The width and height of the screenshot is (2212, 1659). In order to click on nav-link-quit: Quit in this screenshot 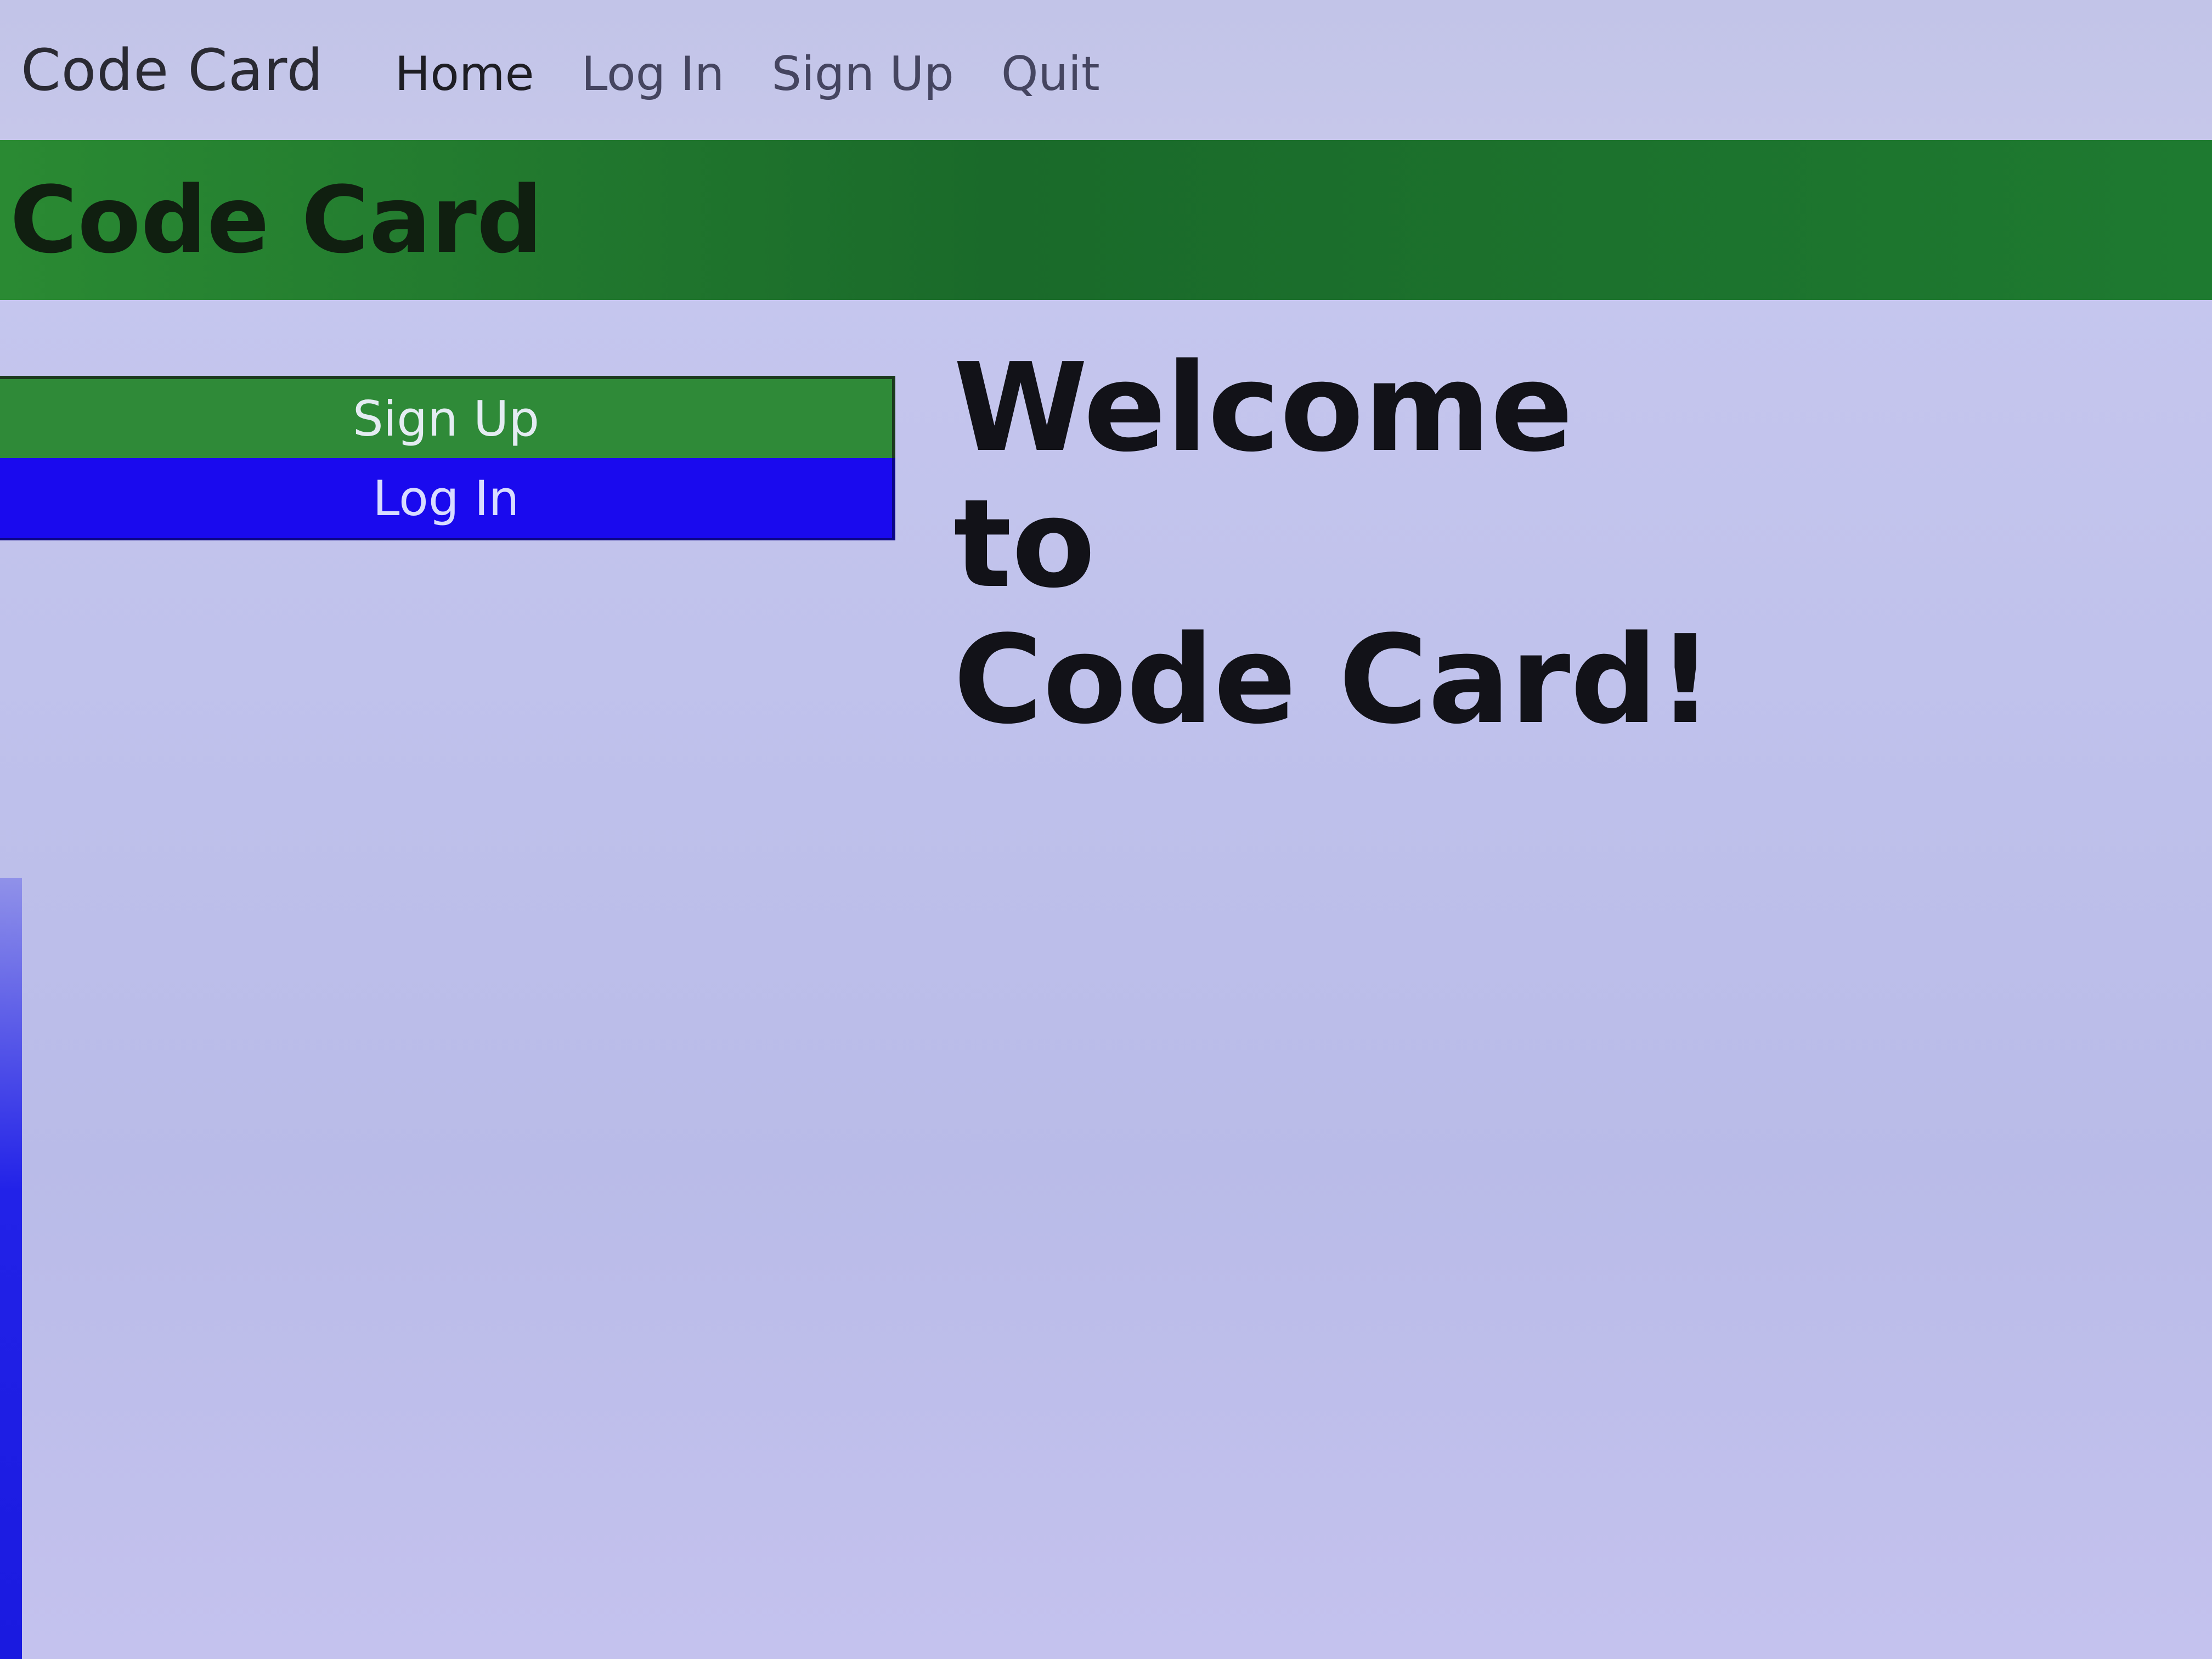, I will do `click(1050, 74)`.